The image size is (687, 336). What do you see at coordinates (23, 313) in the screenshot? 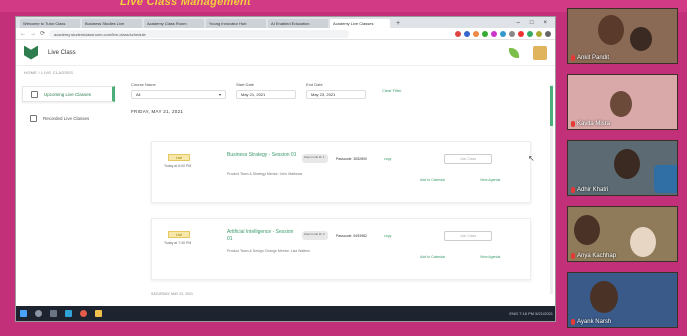
I see `windows-start-icon` at bounding box center [23, 313].